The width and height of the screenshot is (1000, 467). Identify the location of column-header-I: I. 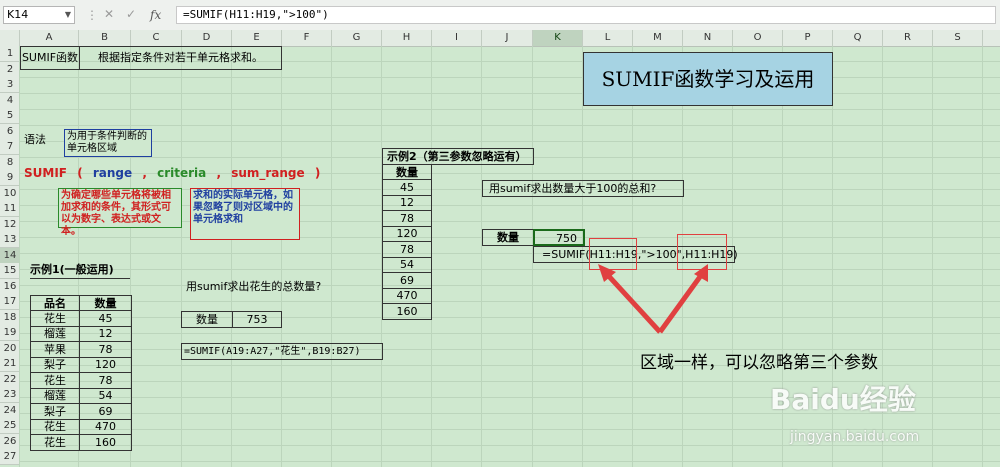
(457, 38).